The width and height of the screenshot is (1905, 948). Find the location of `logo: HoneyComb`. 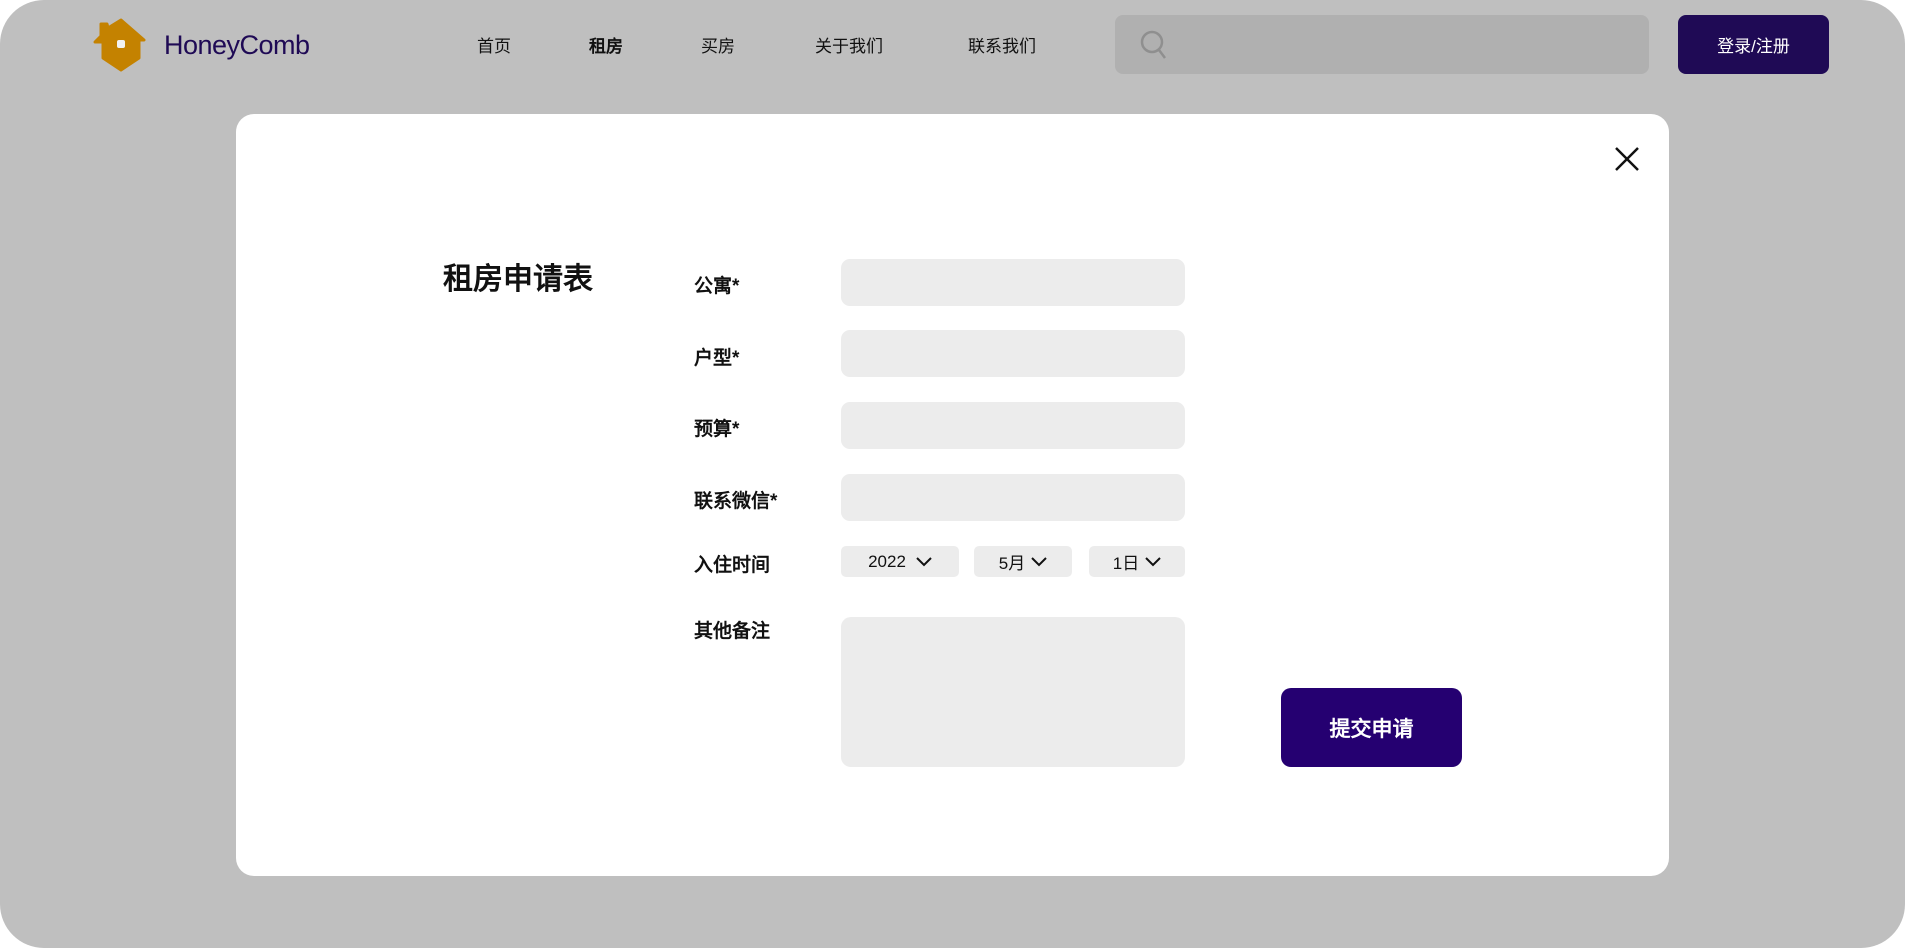

logo: HoneyComb is located at coordinates (201, 45).